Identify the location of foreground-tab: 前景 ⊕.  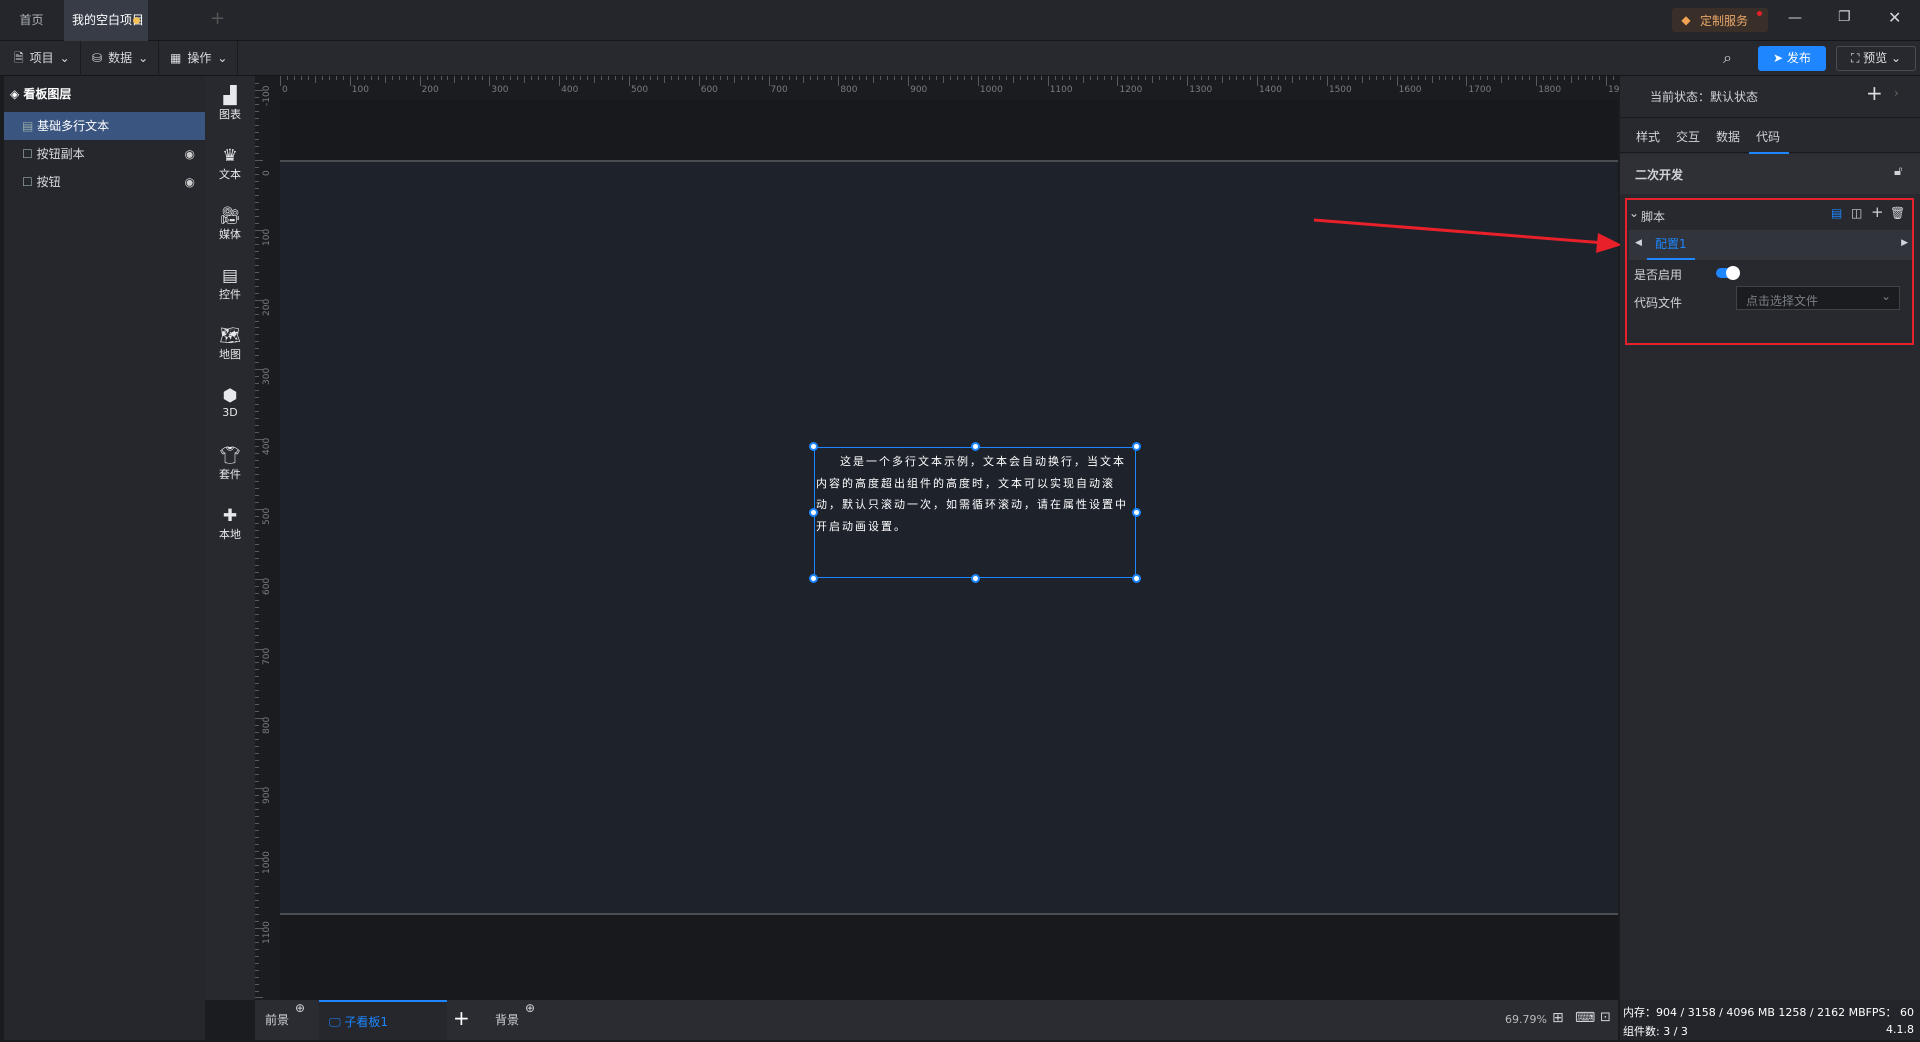
(286, 1020).